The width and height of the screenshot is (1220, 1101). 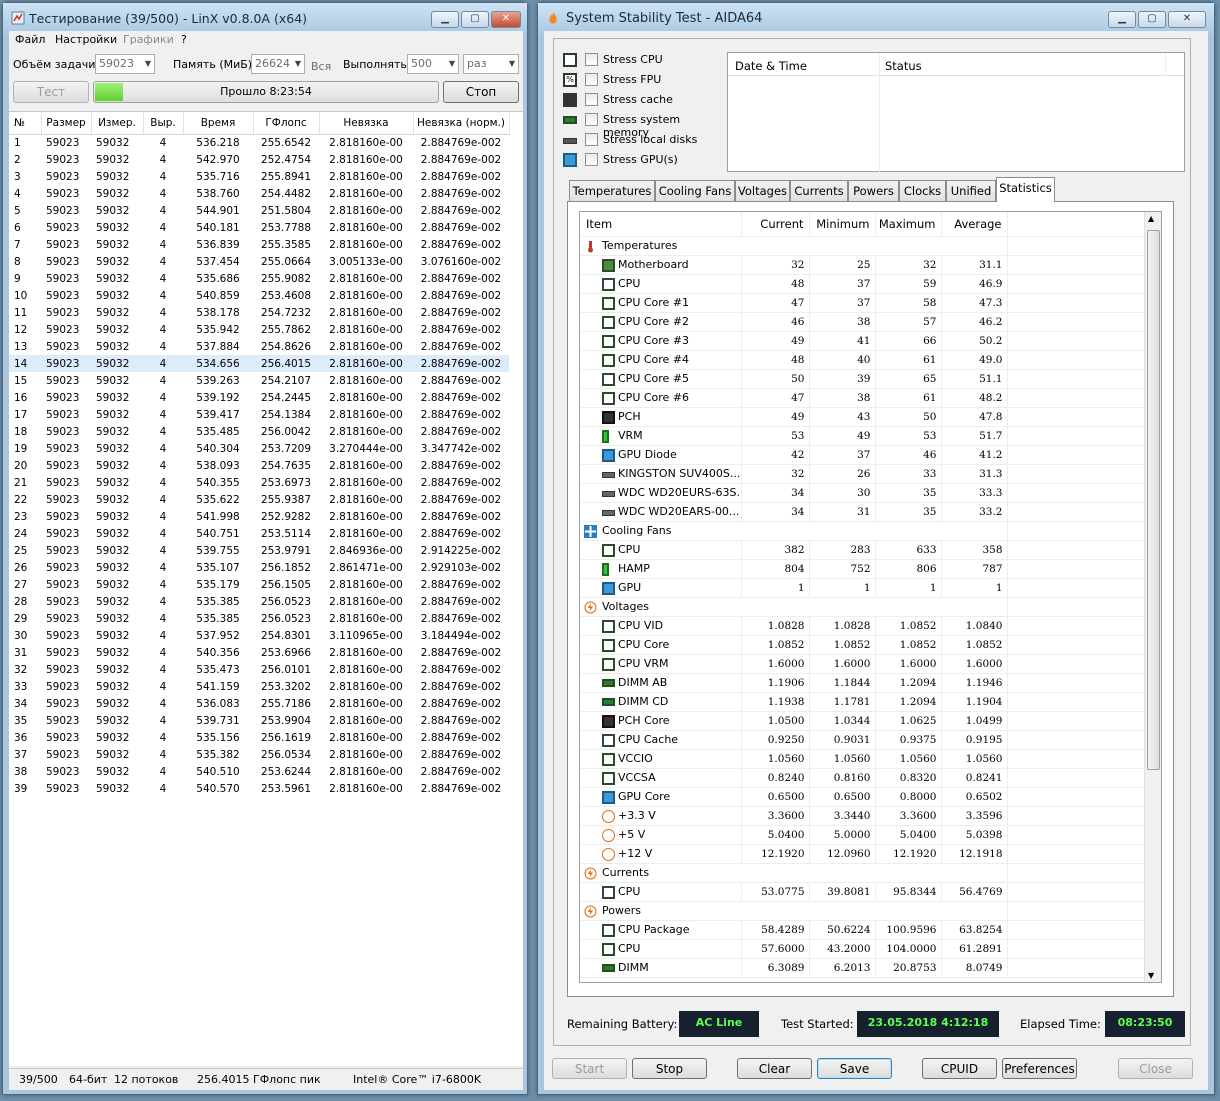 I want to click on stress-fpu-option: % Stress FPU, so click(x=643, y=80).